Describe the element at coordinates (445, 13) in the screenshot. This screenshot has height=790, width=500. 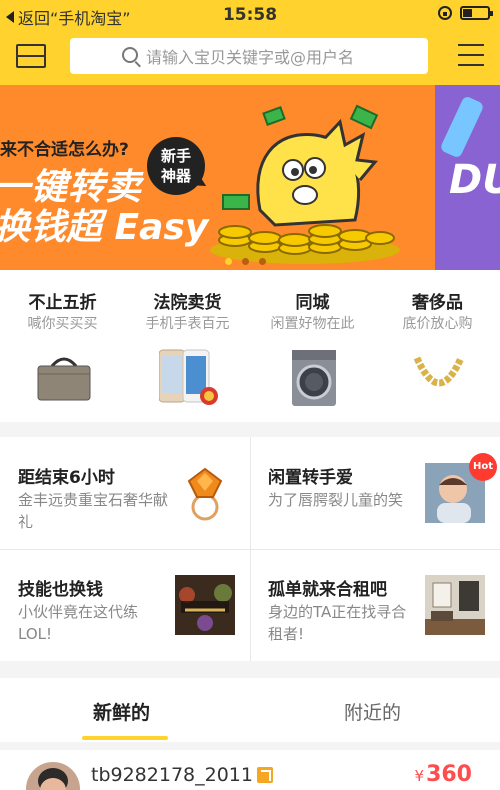
I see `rotation-lock-icon` at that location.